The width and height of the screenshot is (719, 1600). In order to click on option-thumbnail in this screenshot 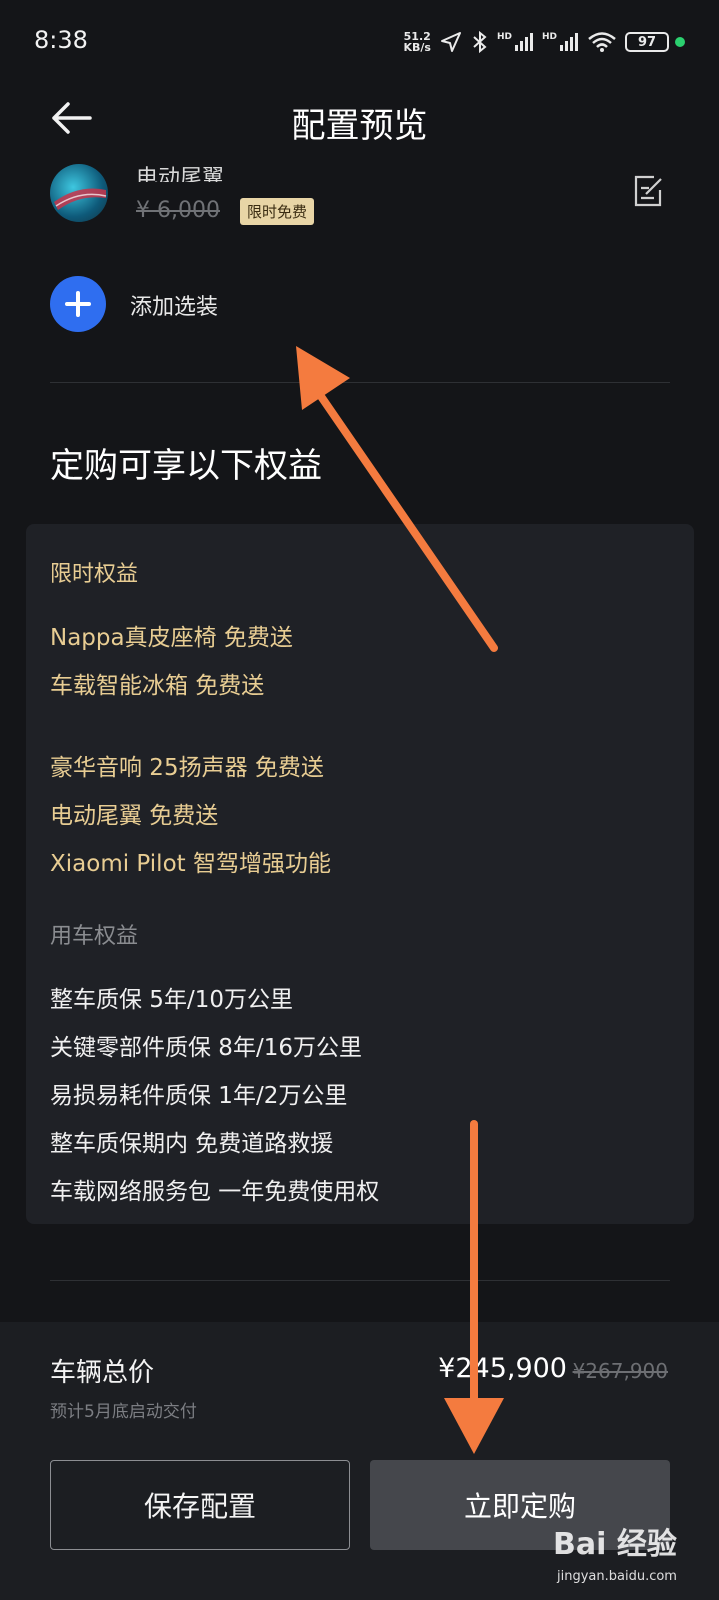, I will do `click(79, 193)`.